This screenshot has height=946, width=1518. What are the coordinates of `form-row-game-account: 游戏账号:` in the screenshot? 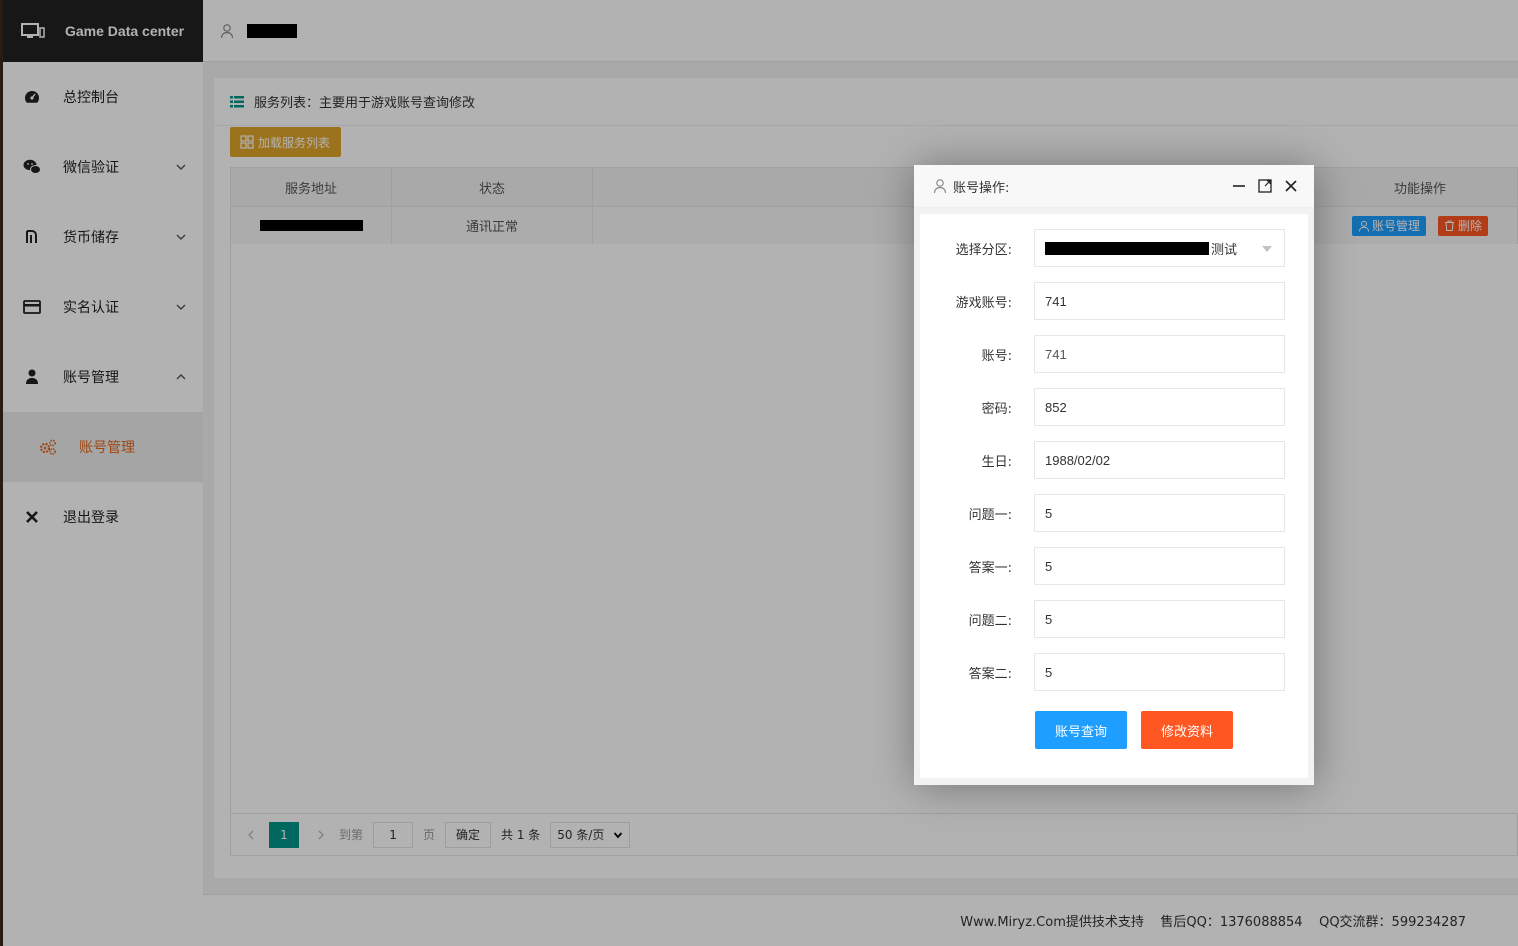 It's located at (1114, 301).